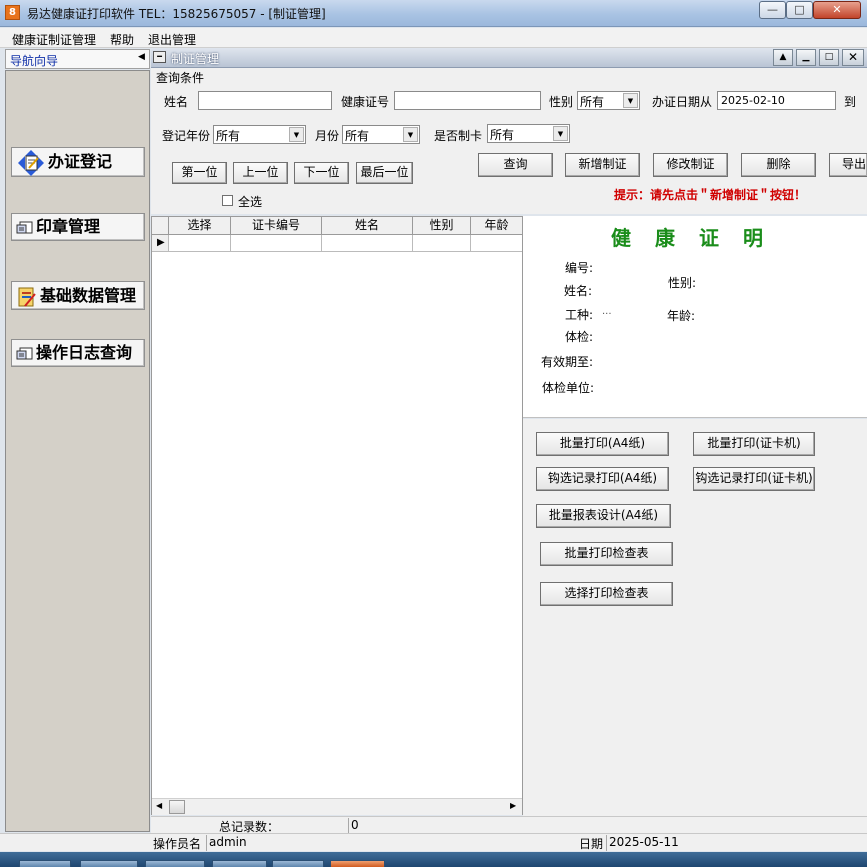 This screenshot has width=867, height=867. Describe the element at coordinates (78, 353) in the screenshot. I see `nav-item-operation-log: 操作日志查询` at that location.